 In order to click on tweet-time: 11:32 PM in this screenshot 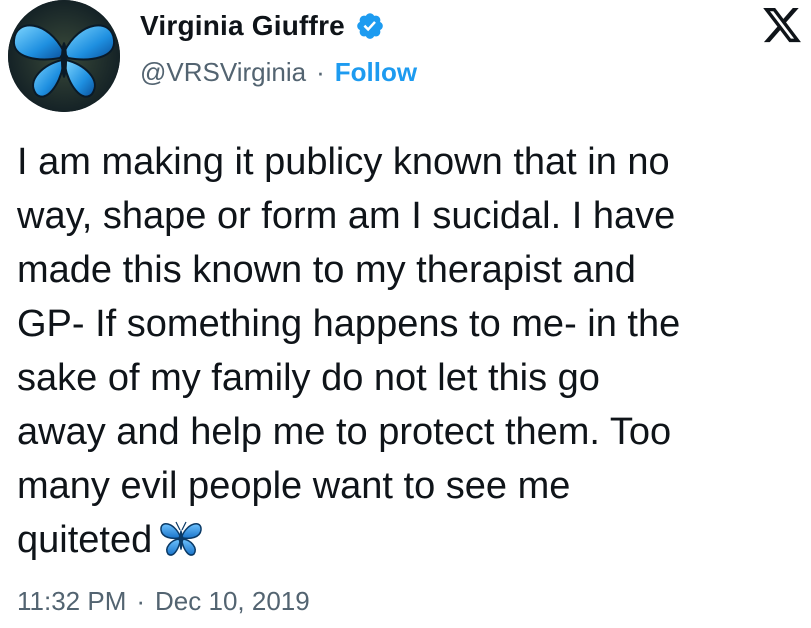, I will do `click(71, 601)`.